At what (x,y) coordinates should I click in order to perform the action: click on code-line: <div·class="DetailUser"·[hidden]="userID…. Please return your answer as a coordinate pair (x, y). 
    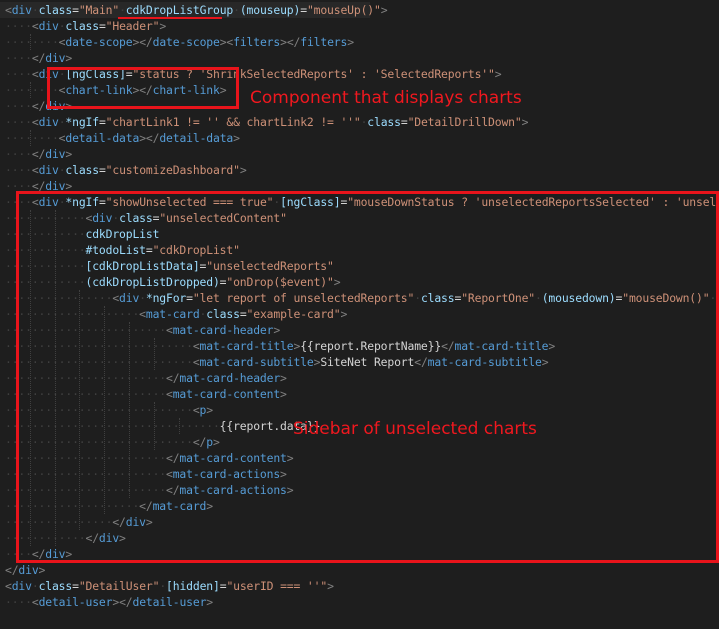
    Looking at the image, I should click on (169, 586).